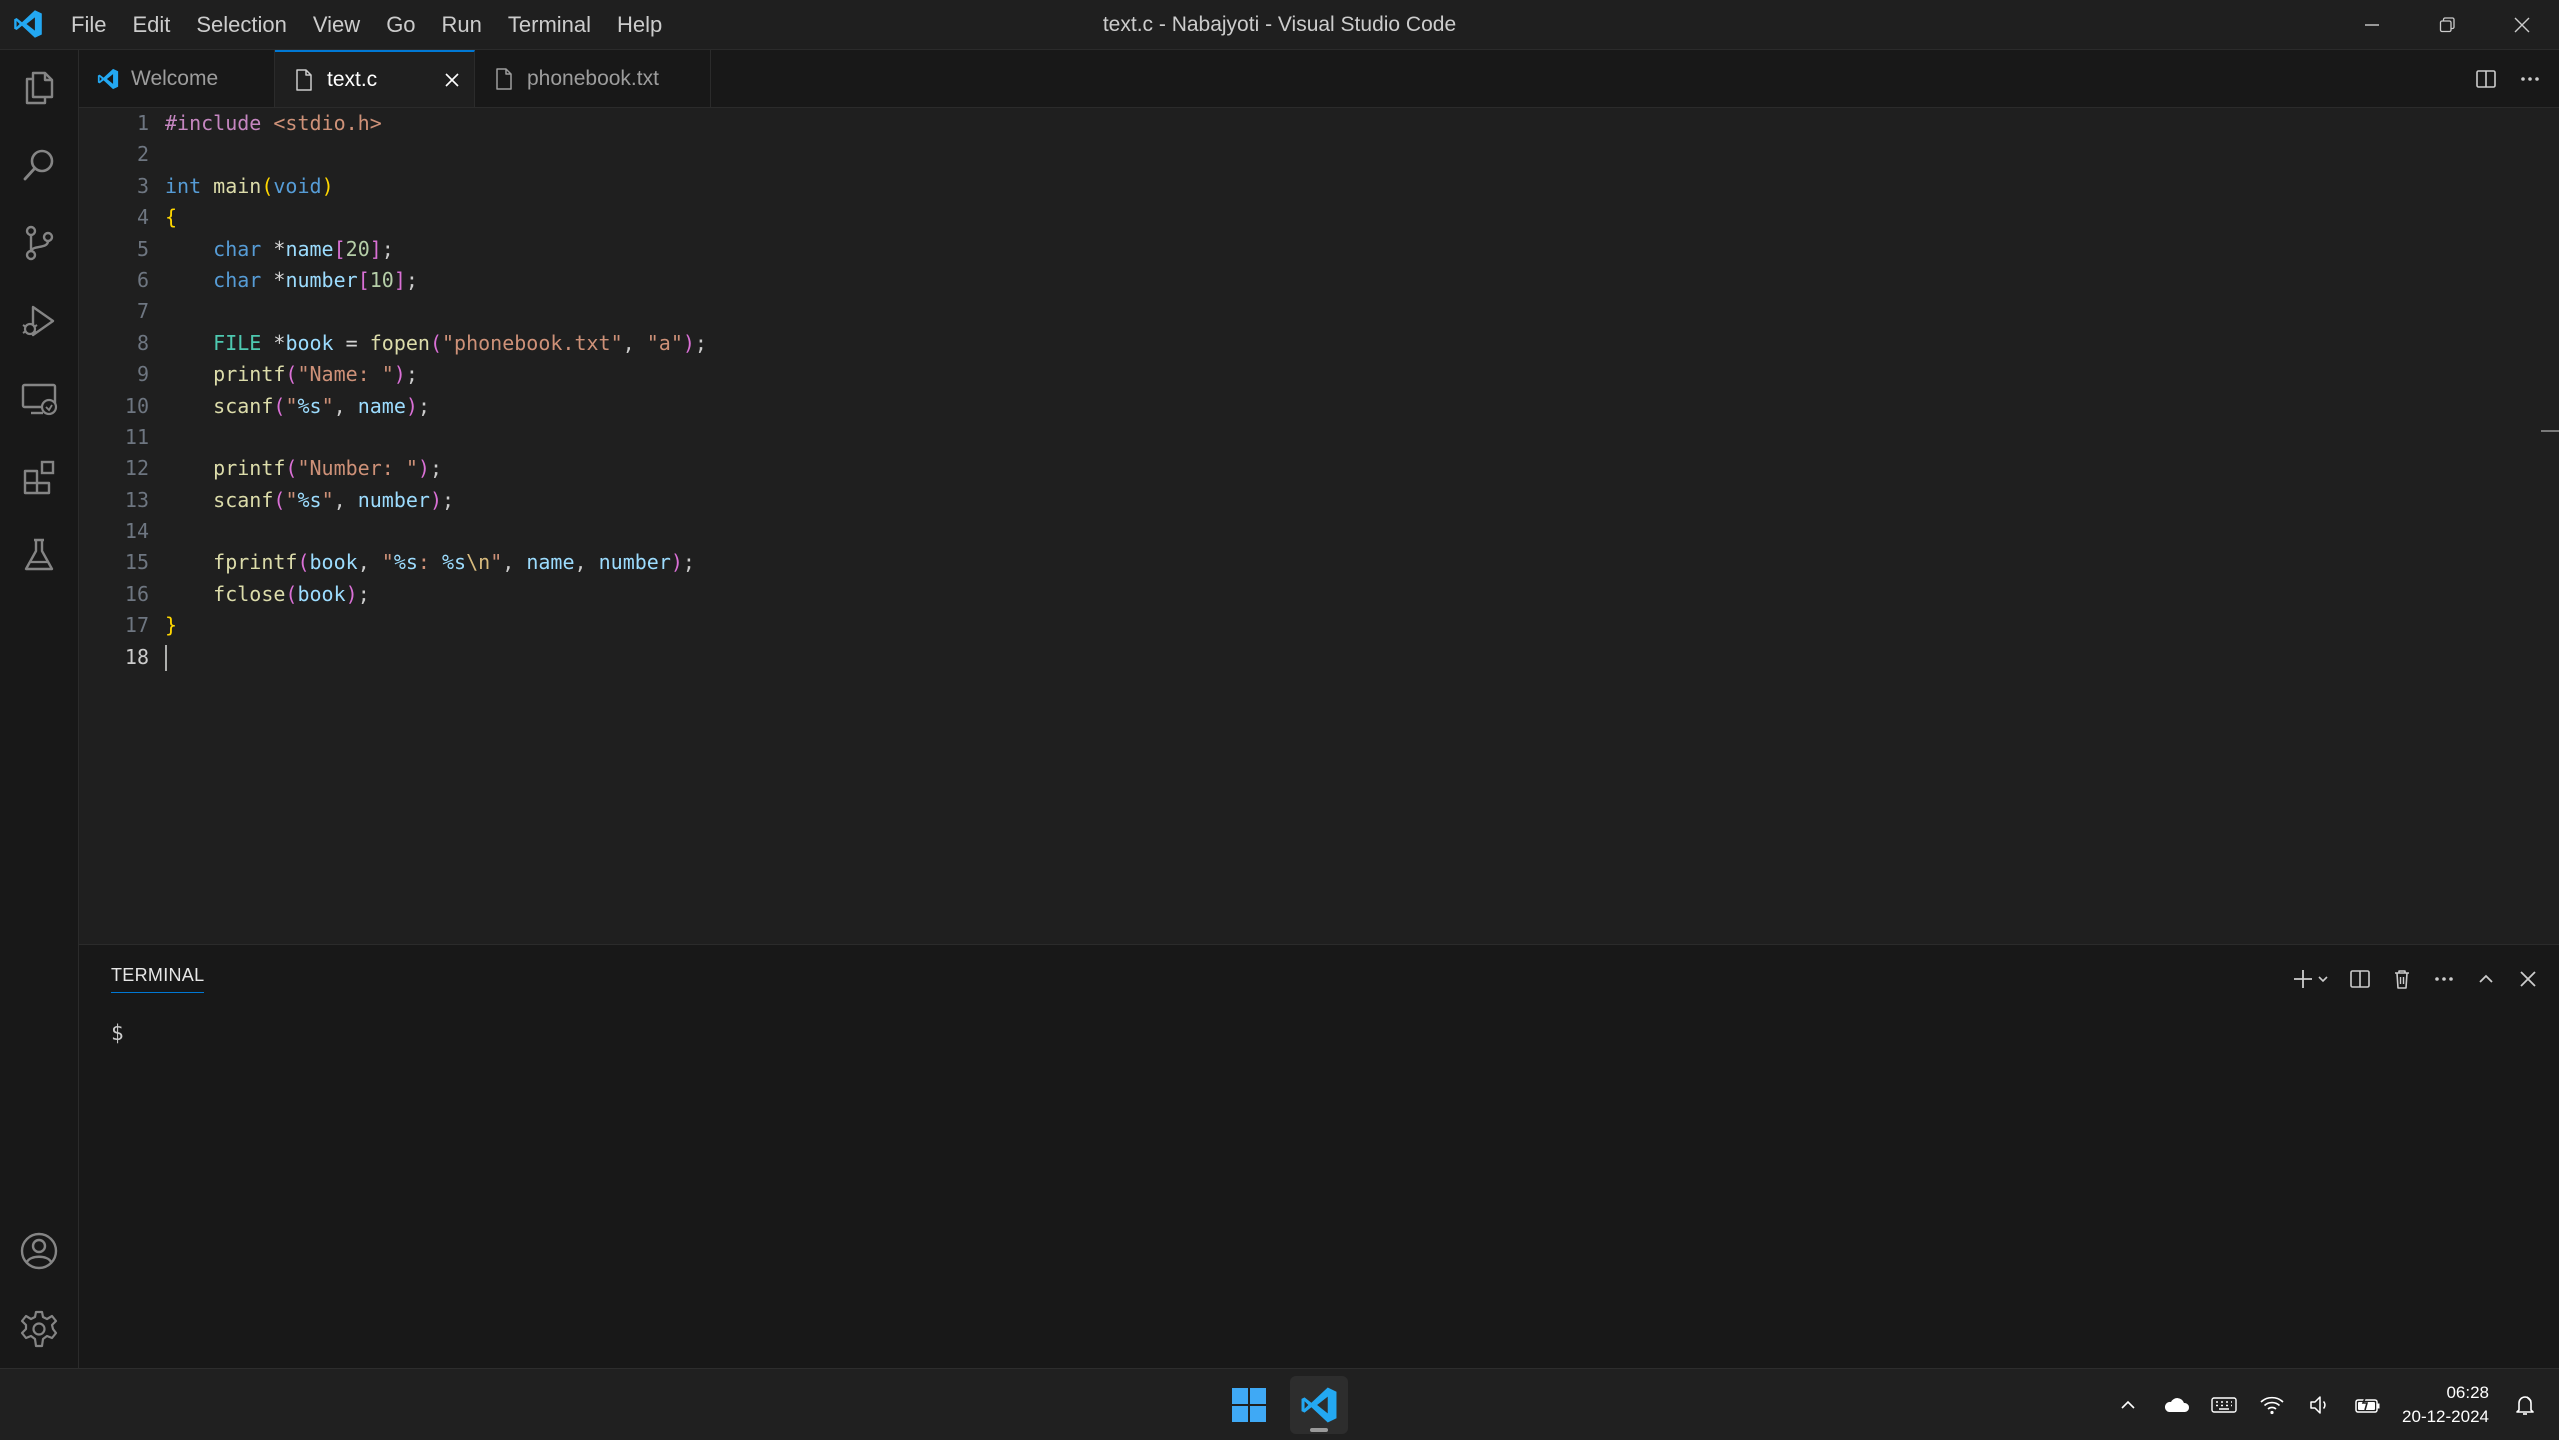 This screenshot has width=2559, height=1440. I want to click on minimize-button, so click(2371, 24).